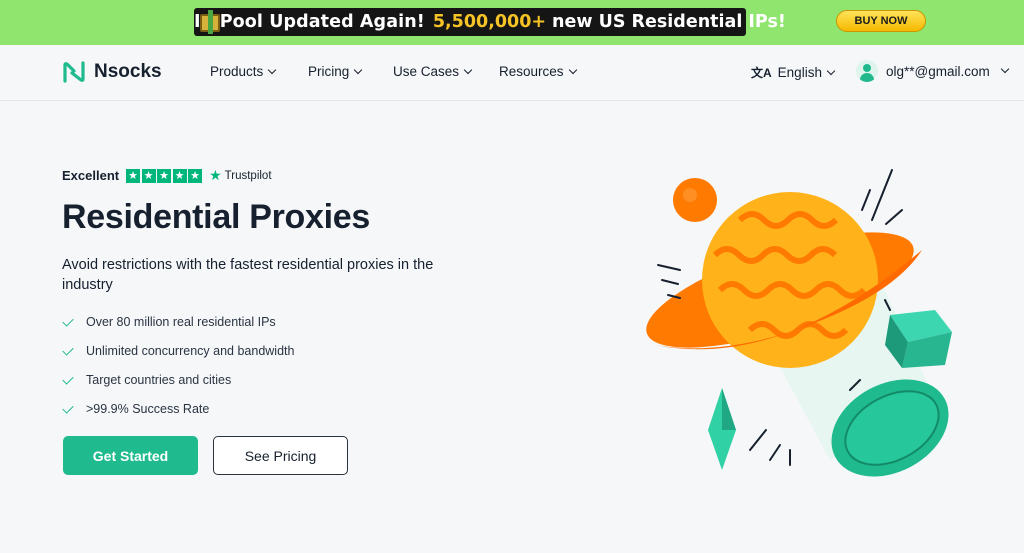  What do you see at coordinates (130, 455) in the screenshot?
I see `get-started-button: Get Started` at bounding box center [130, 455].